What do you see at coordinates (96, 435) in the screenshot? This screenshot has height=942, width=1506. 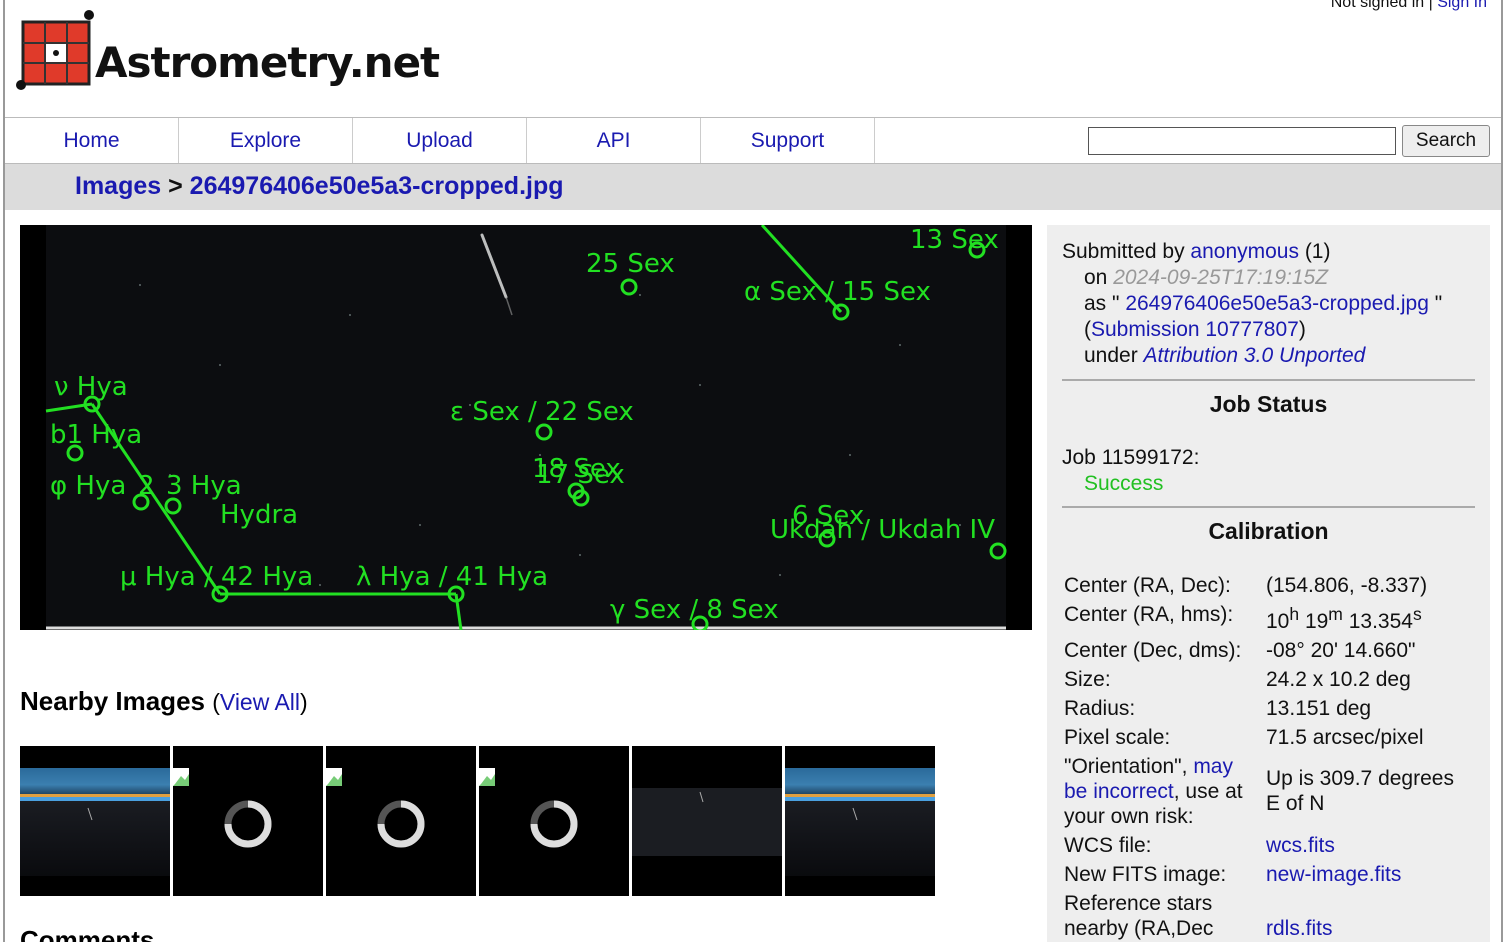 I see `label-b1-hya: b1 Hya` at bounding box center [96, 435].